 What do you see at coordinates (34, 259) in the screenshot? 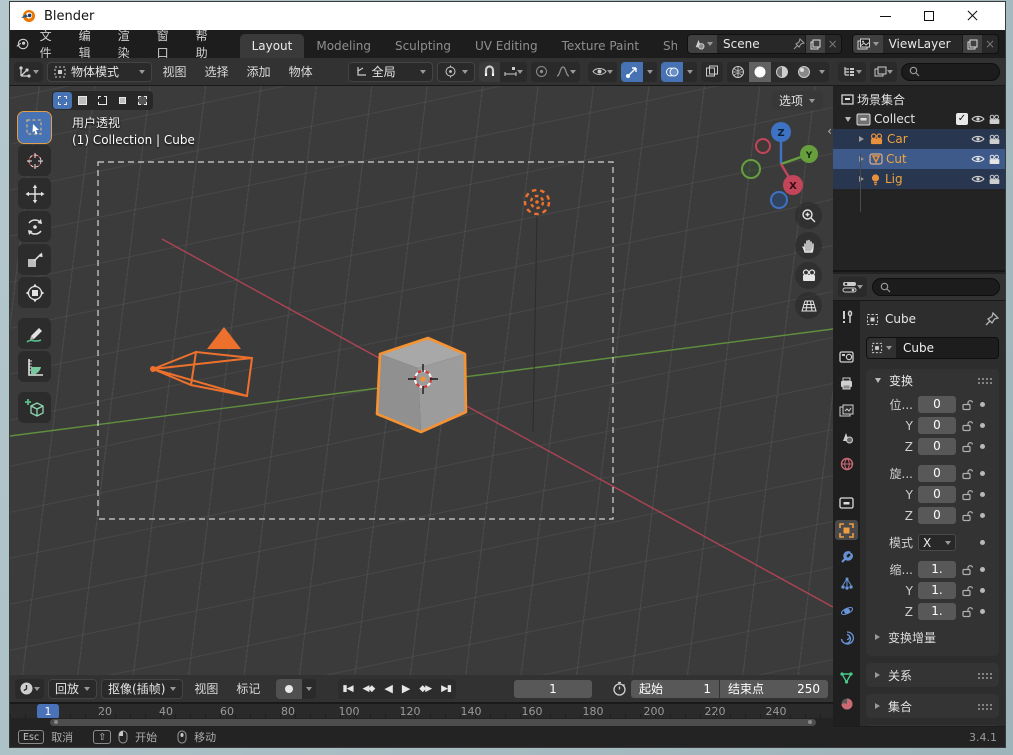
I see `tool-scale` at bounding box center [34, 259].